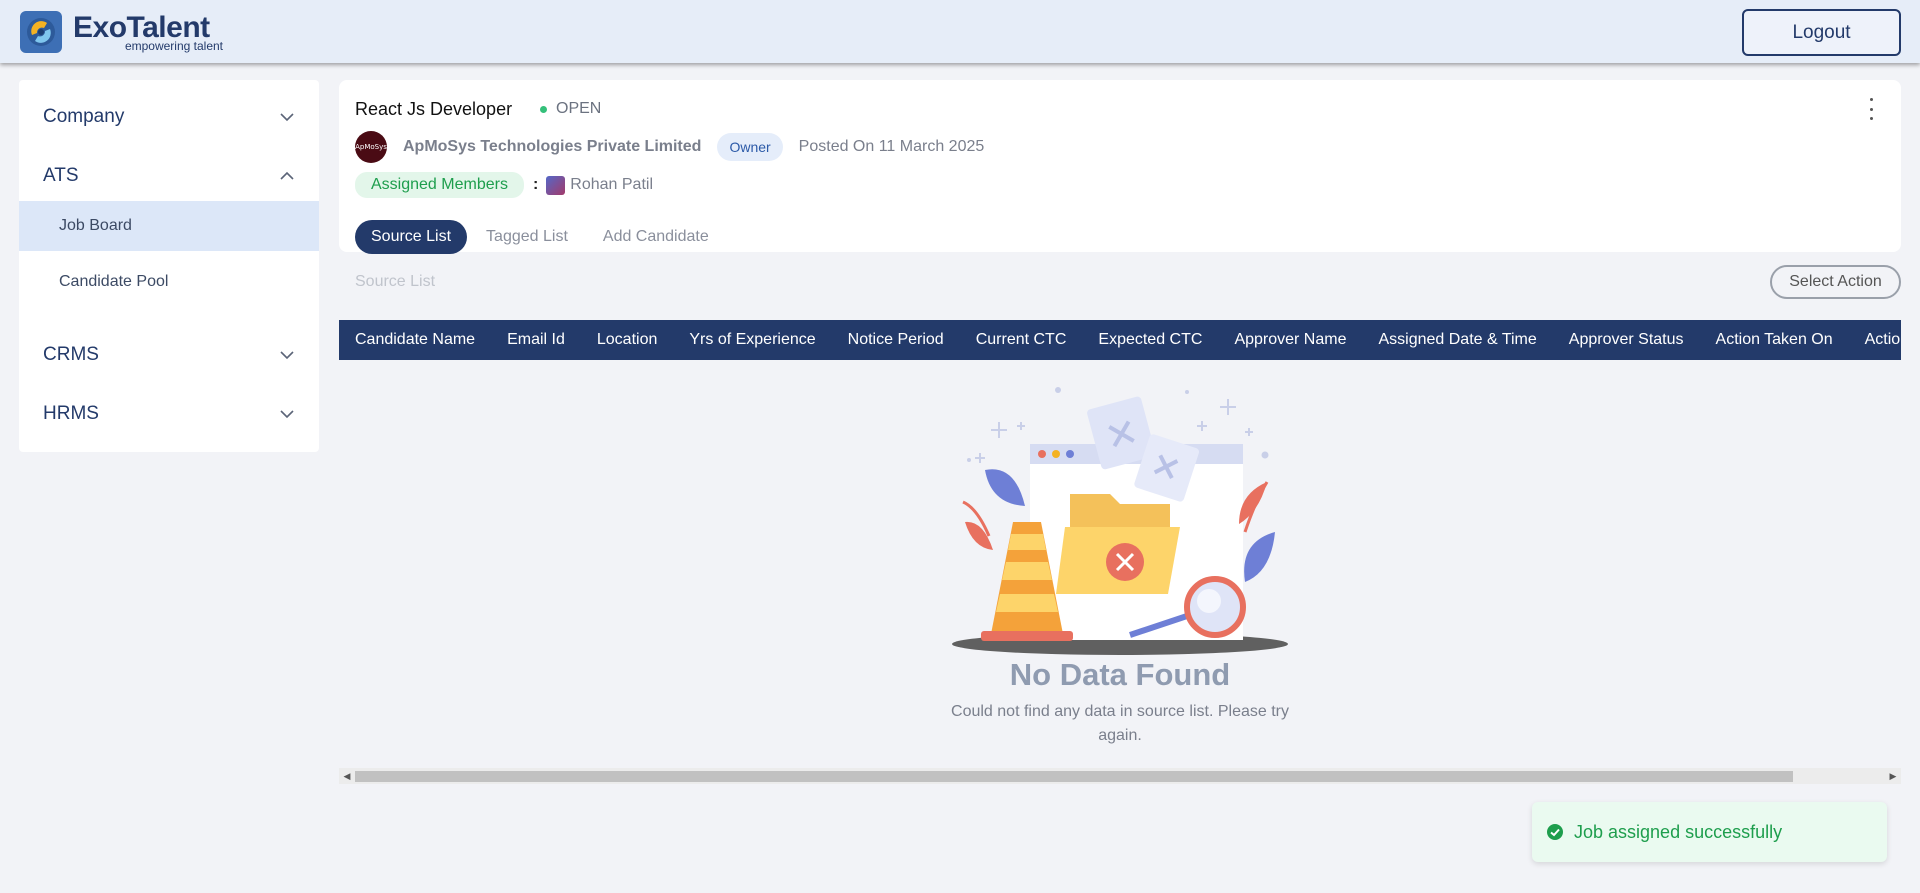  What do you see at coordinates (750, 147) in the screenshot?
I see `role-badge: Owner` at bounding box center [750, 147].